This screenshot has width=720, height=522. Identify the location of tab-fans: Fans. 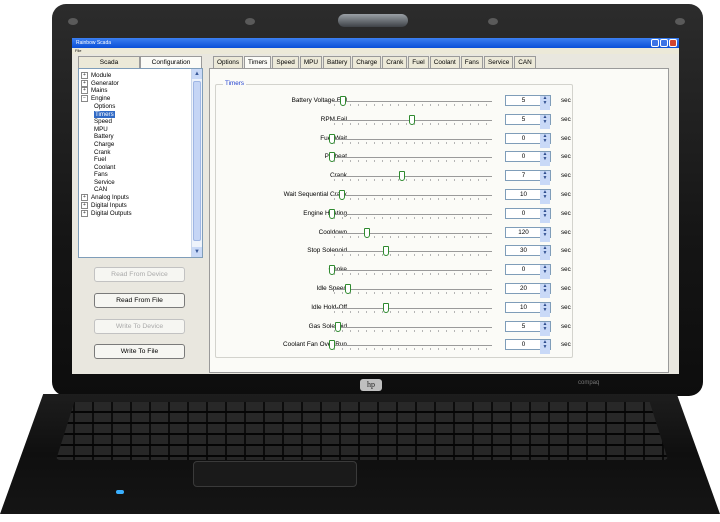
(471, 62).